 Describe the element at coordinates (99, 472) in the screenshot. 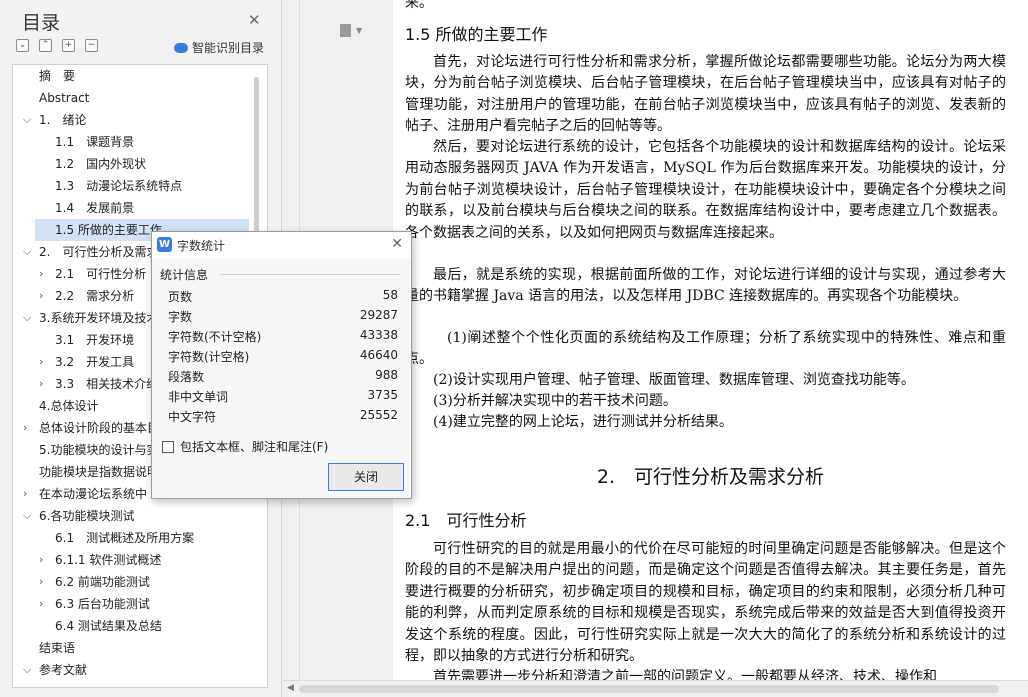

I see `toc-item-label: 功能模块是指数据说明` at that location.